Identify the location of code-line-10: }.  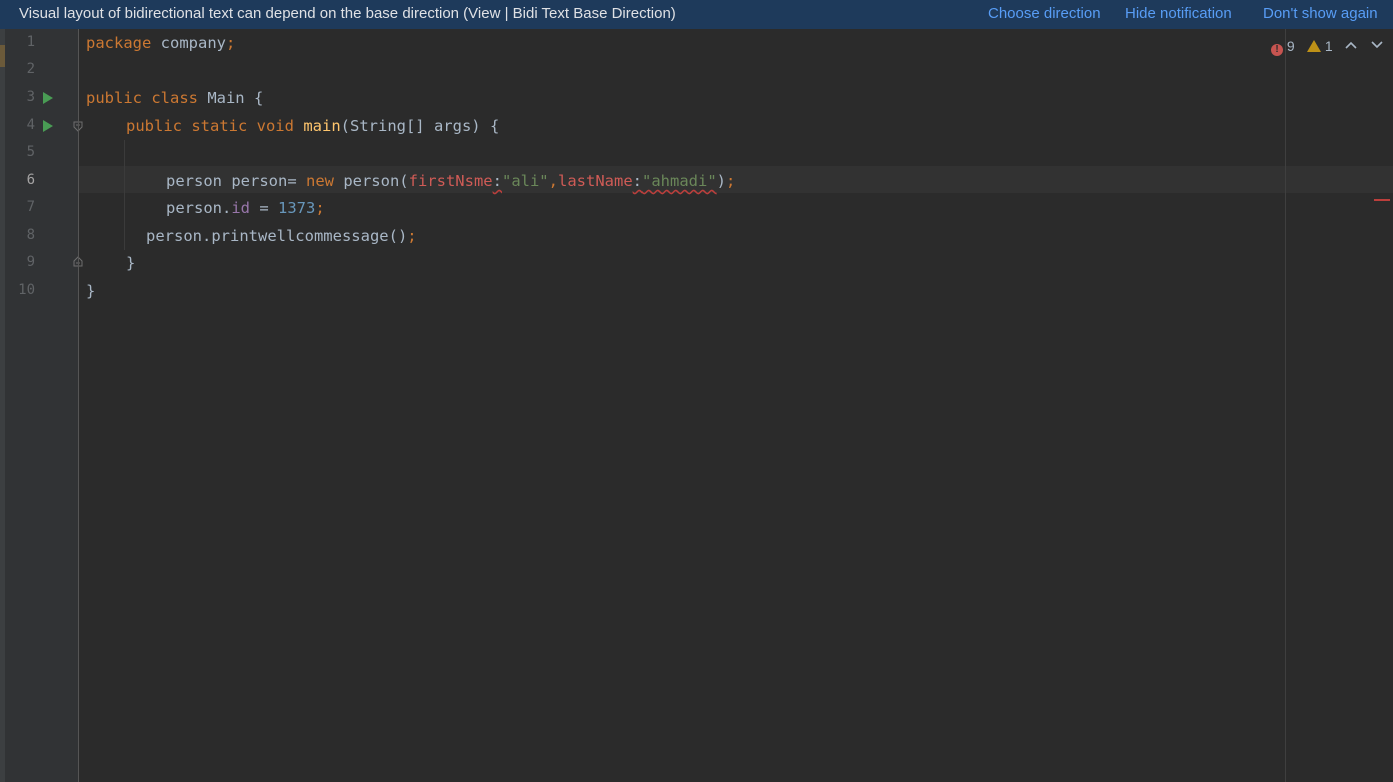
(90, 291).